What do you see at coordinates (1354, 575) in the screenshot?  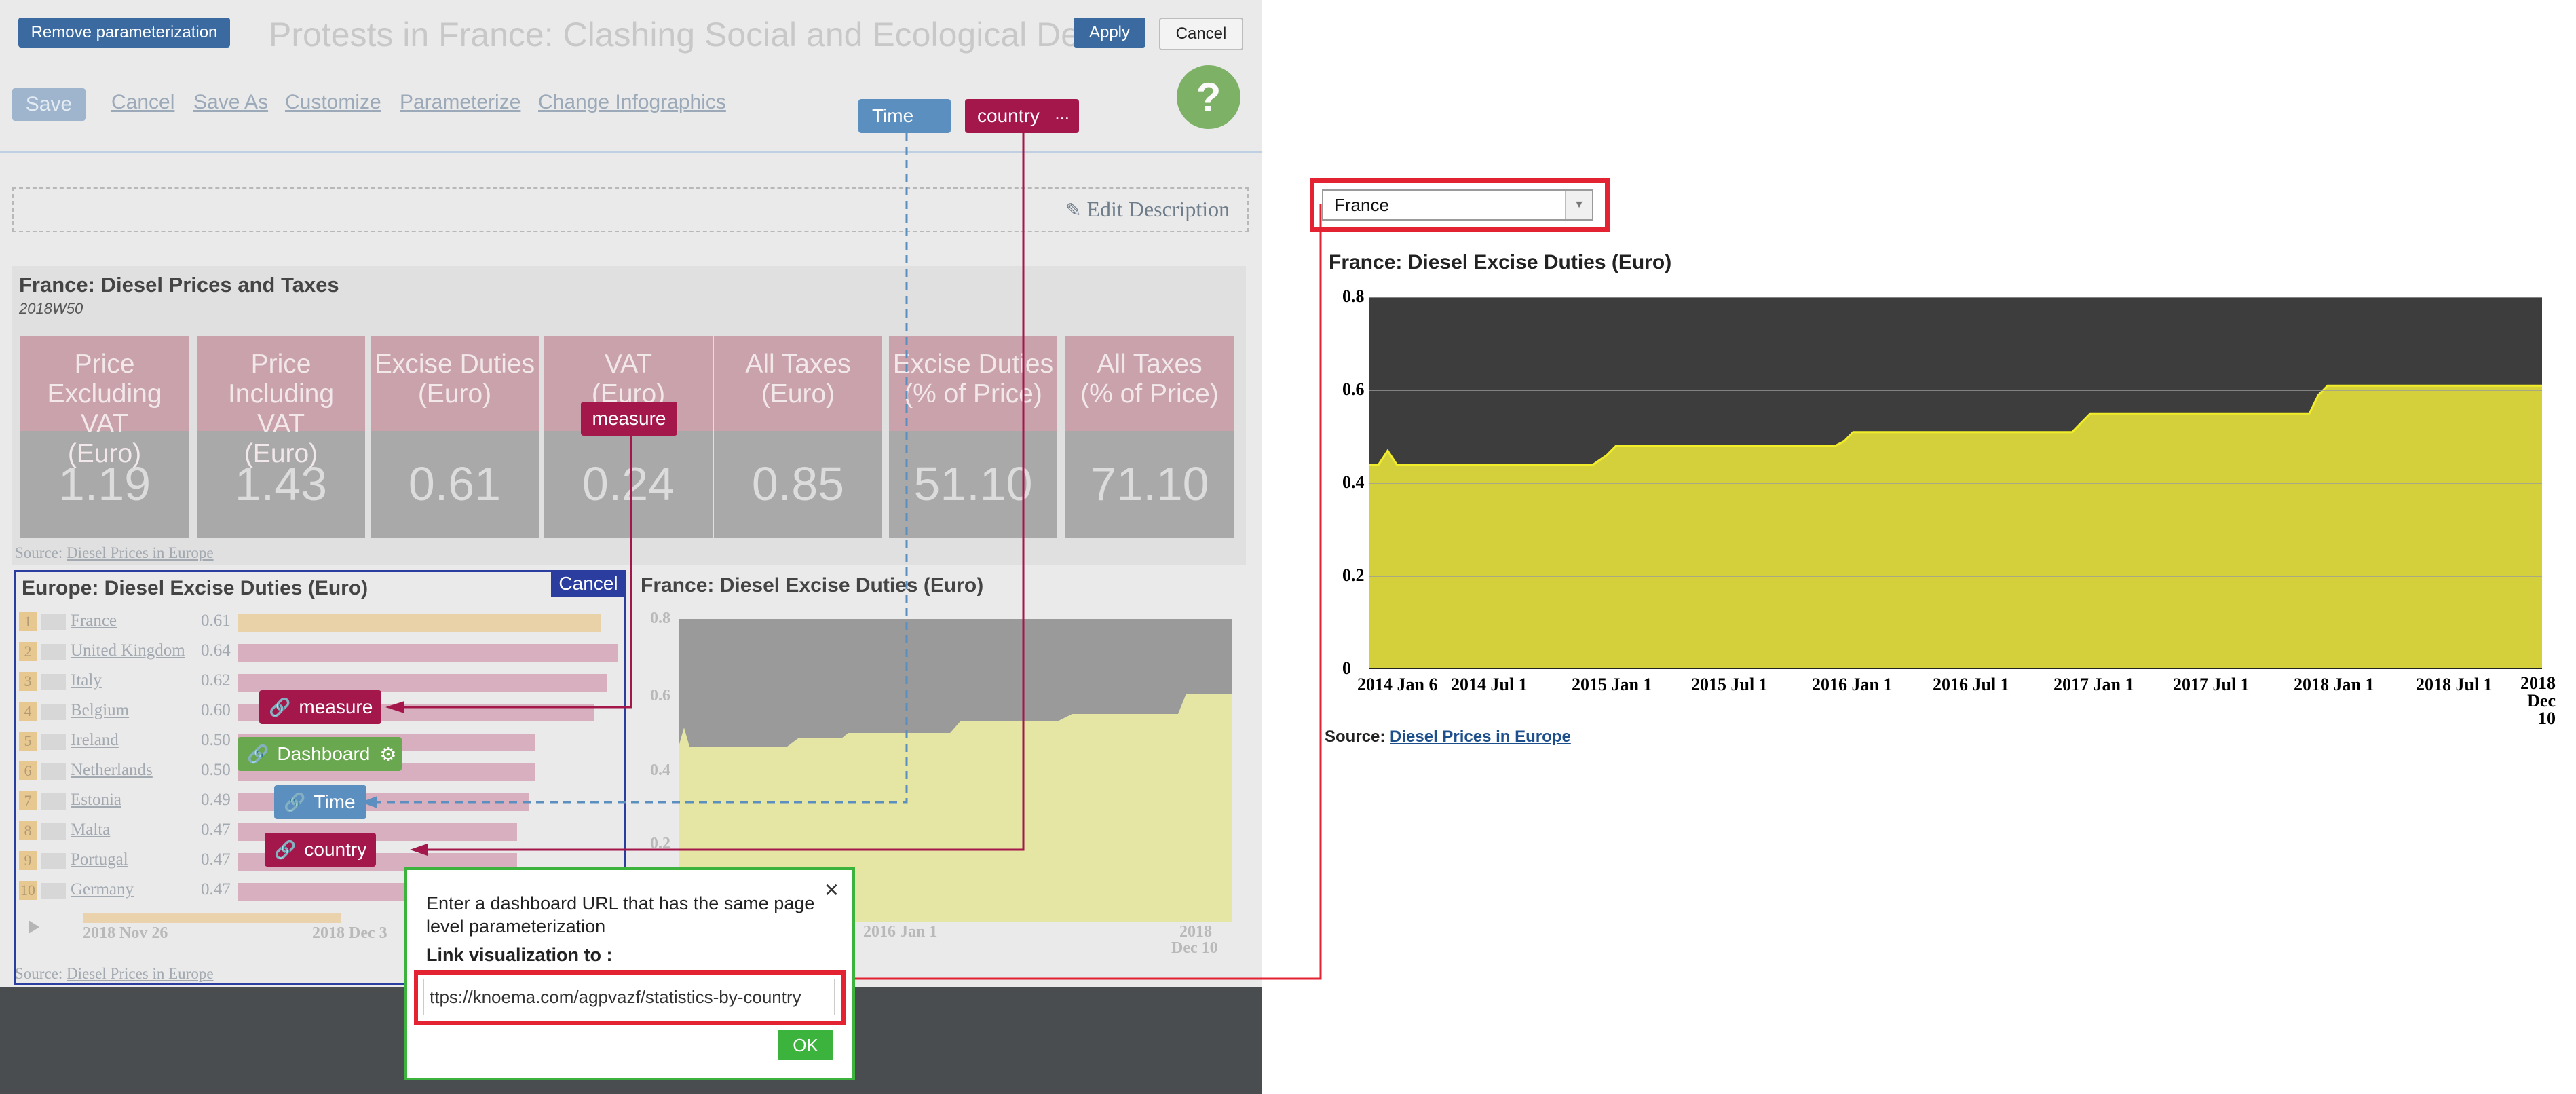 I see `y-tick-label: 0.2` at bounding box center [1354, 575].